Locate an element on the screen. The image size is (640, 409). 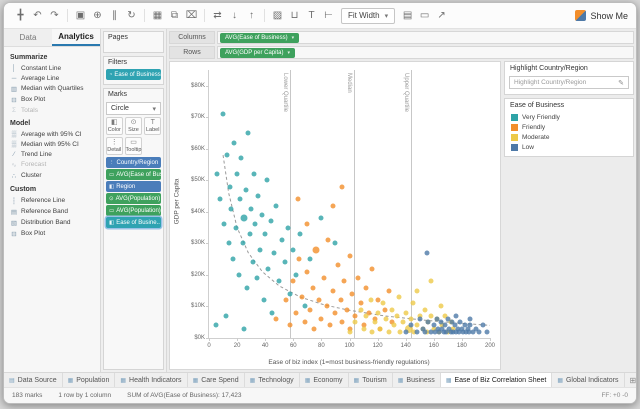
swap-rows-columns-icon: ⇄ is located at coordinates (217, 15).